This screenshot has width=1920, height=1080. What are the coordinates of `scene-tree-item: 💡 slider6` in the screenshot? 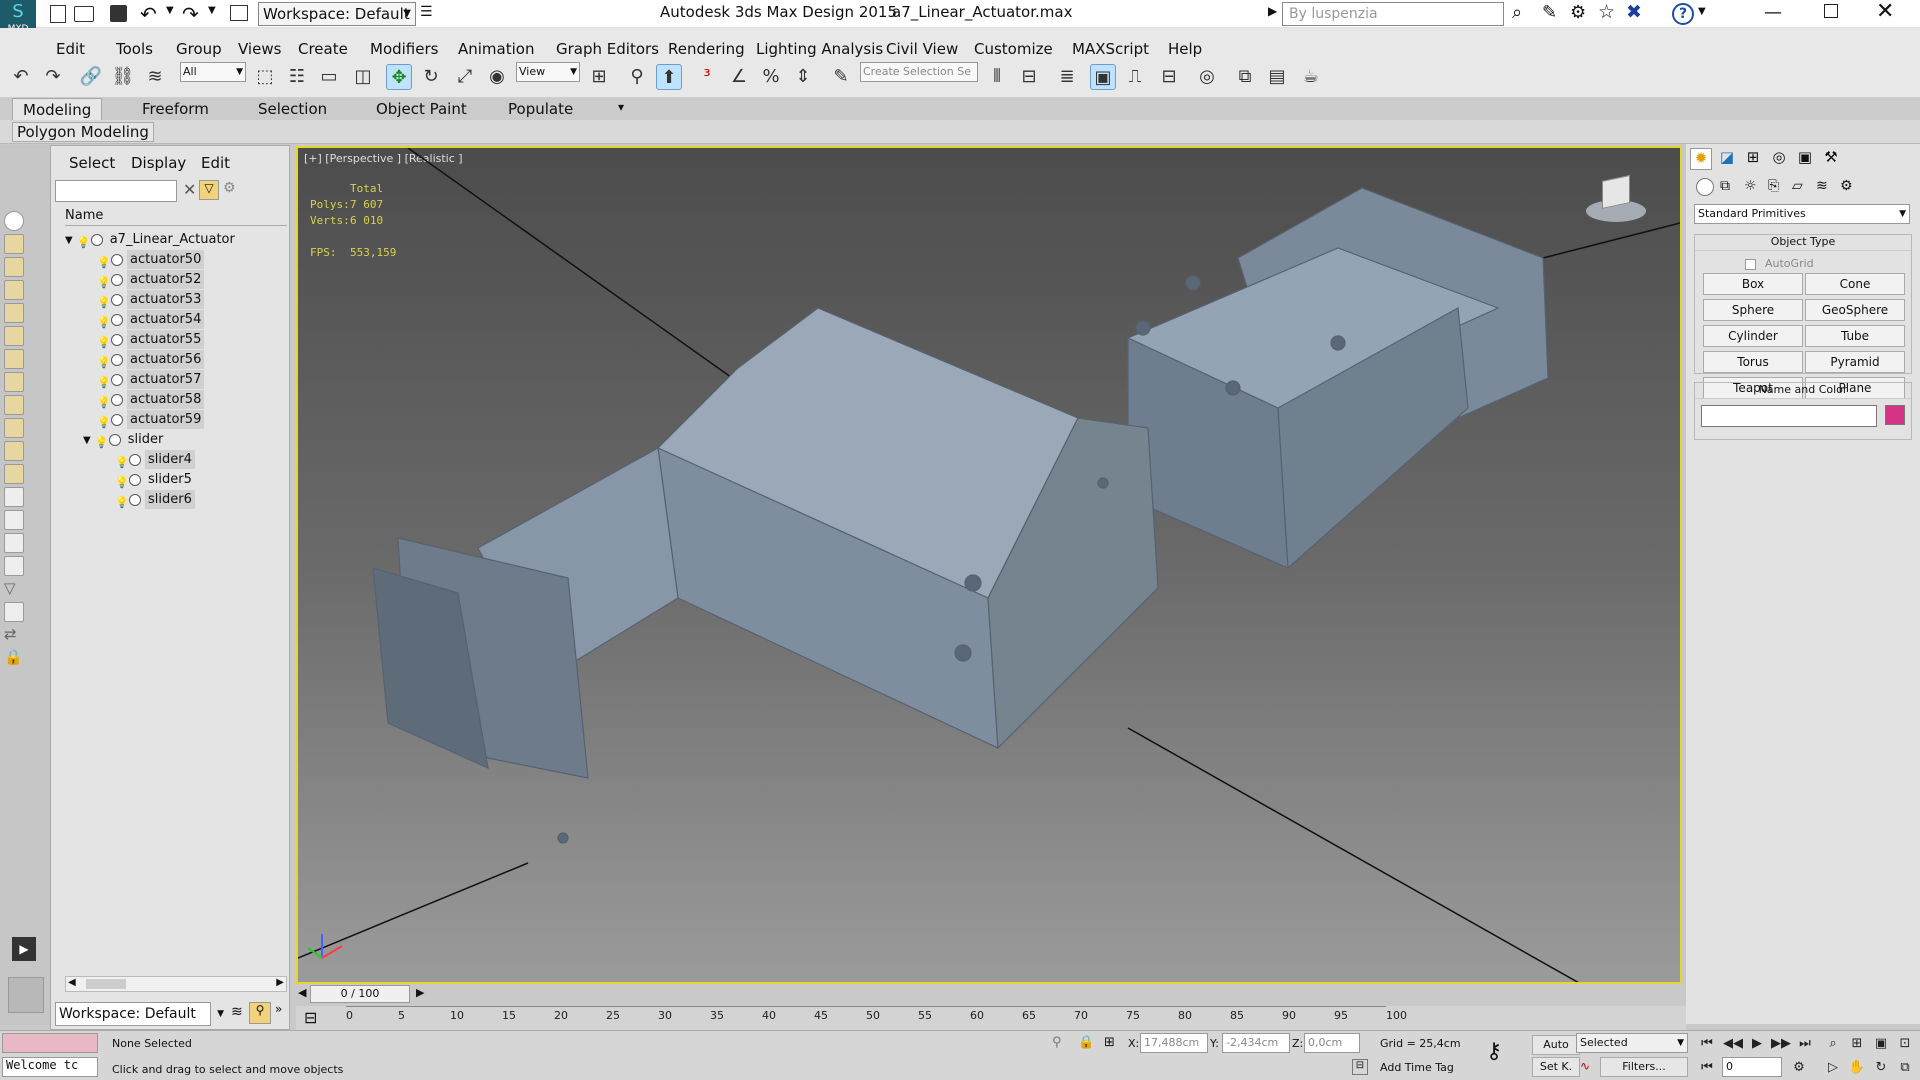 It's located at (148, 499).